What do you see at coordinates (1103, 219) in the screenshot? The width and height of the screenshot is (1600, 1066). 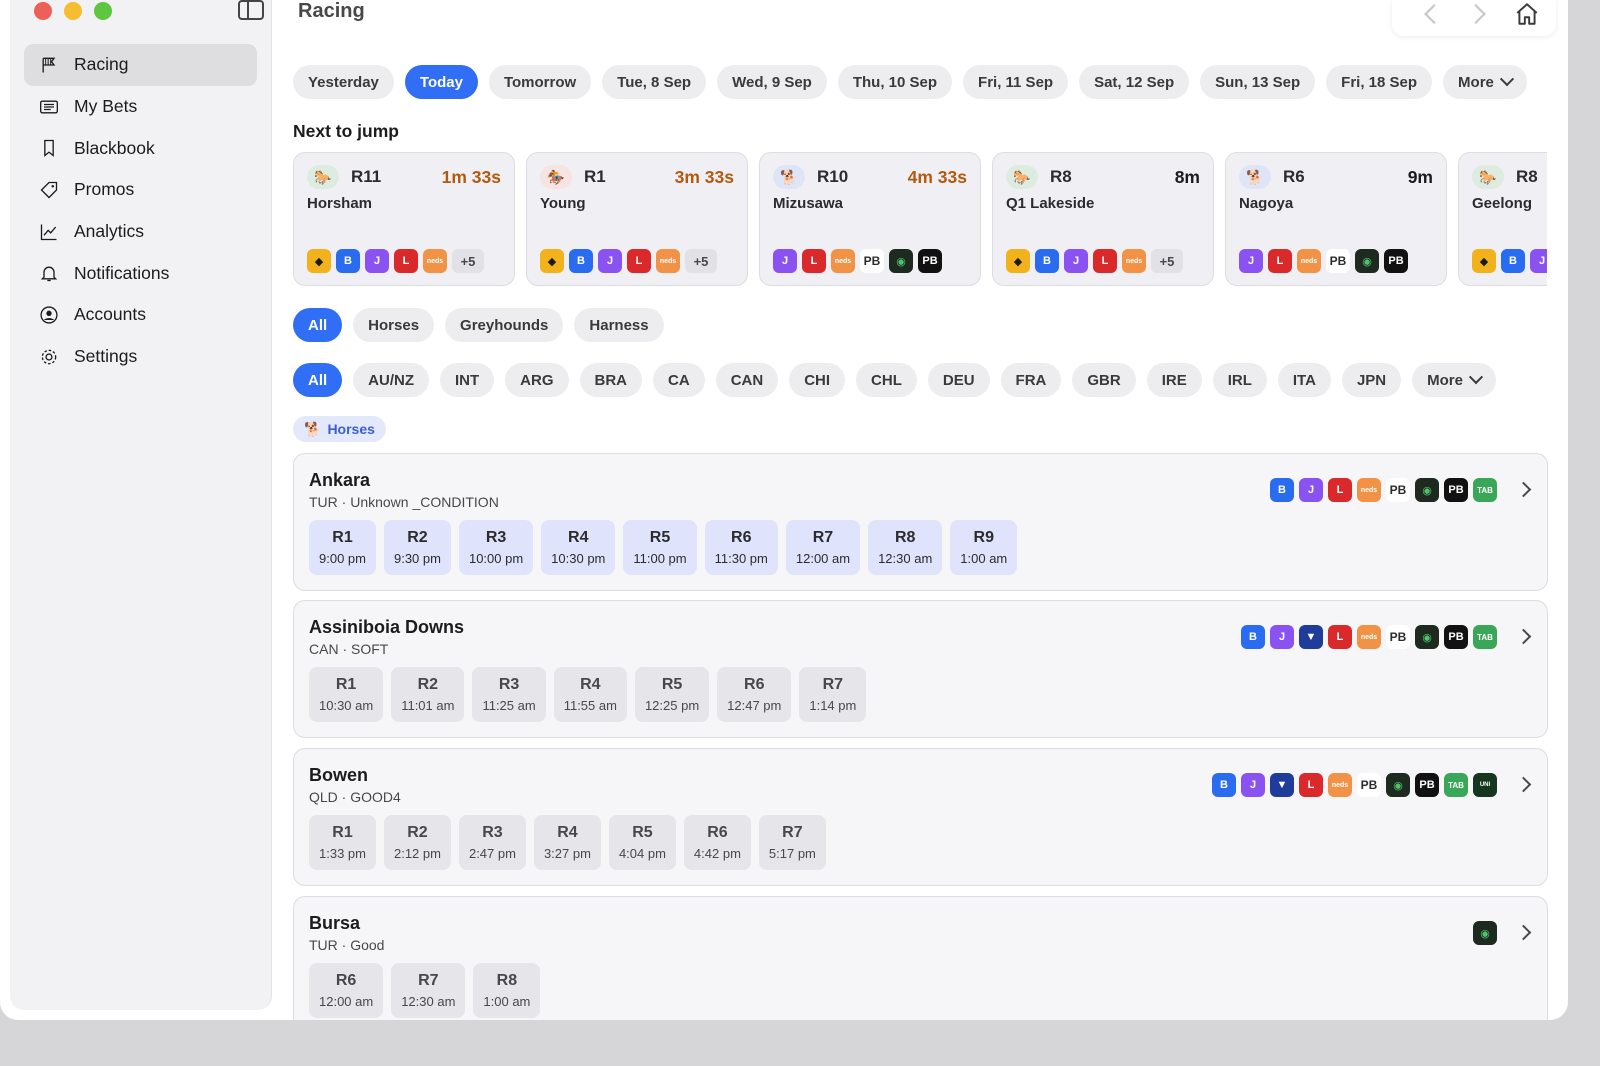 I see `next-to-jump-card: 🐎 R8 8m Q1 Lakeside ◆ B J Lneds +5` at bounding box center [1103, 219].